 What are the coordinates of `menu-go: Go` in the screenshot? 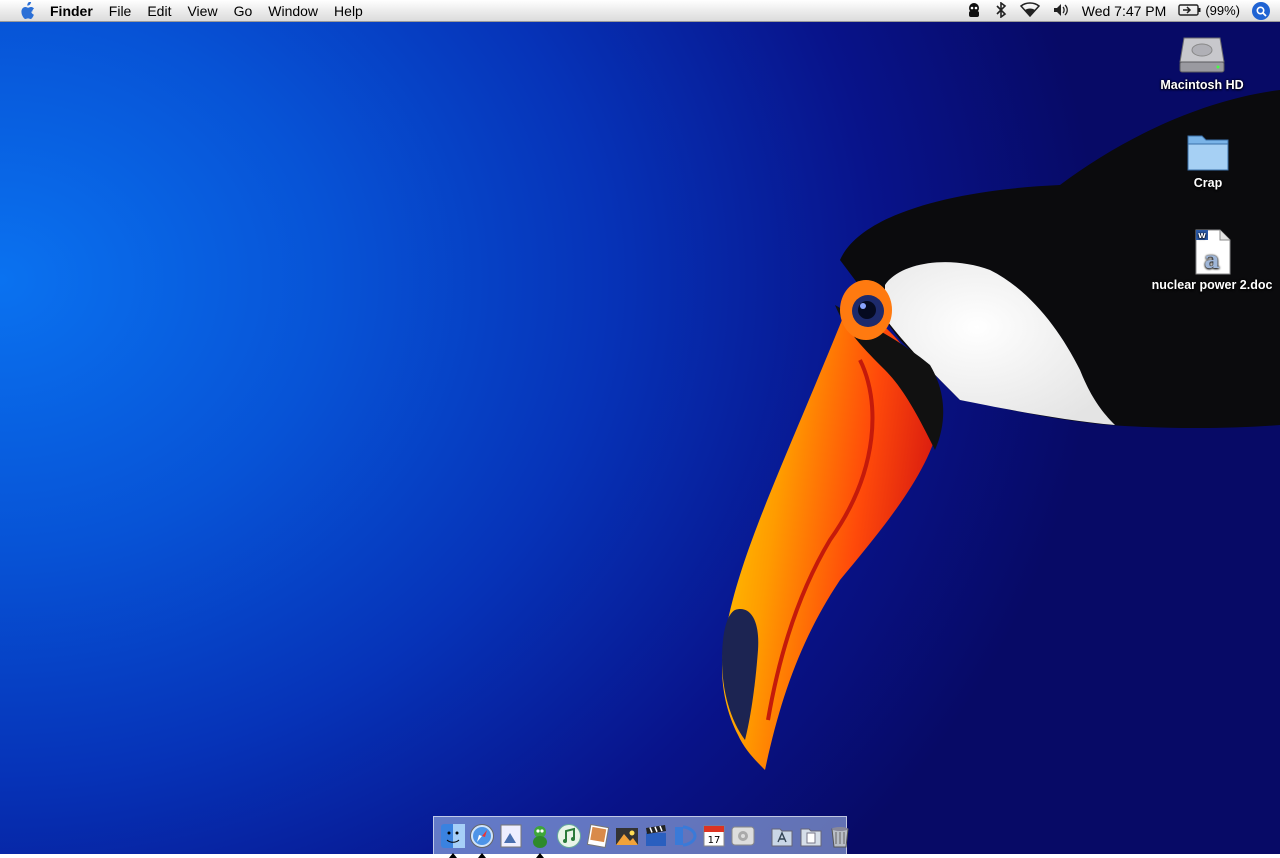 It's located at (243, 11).